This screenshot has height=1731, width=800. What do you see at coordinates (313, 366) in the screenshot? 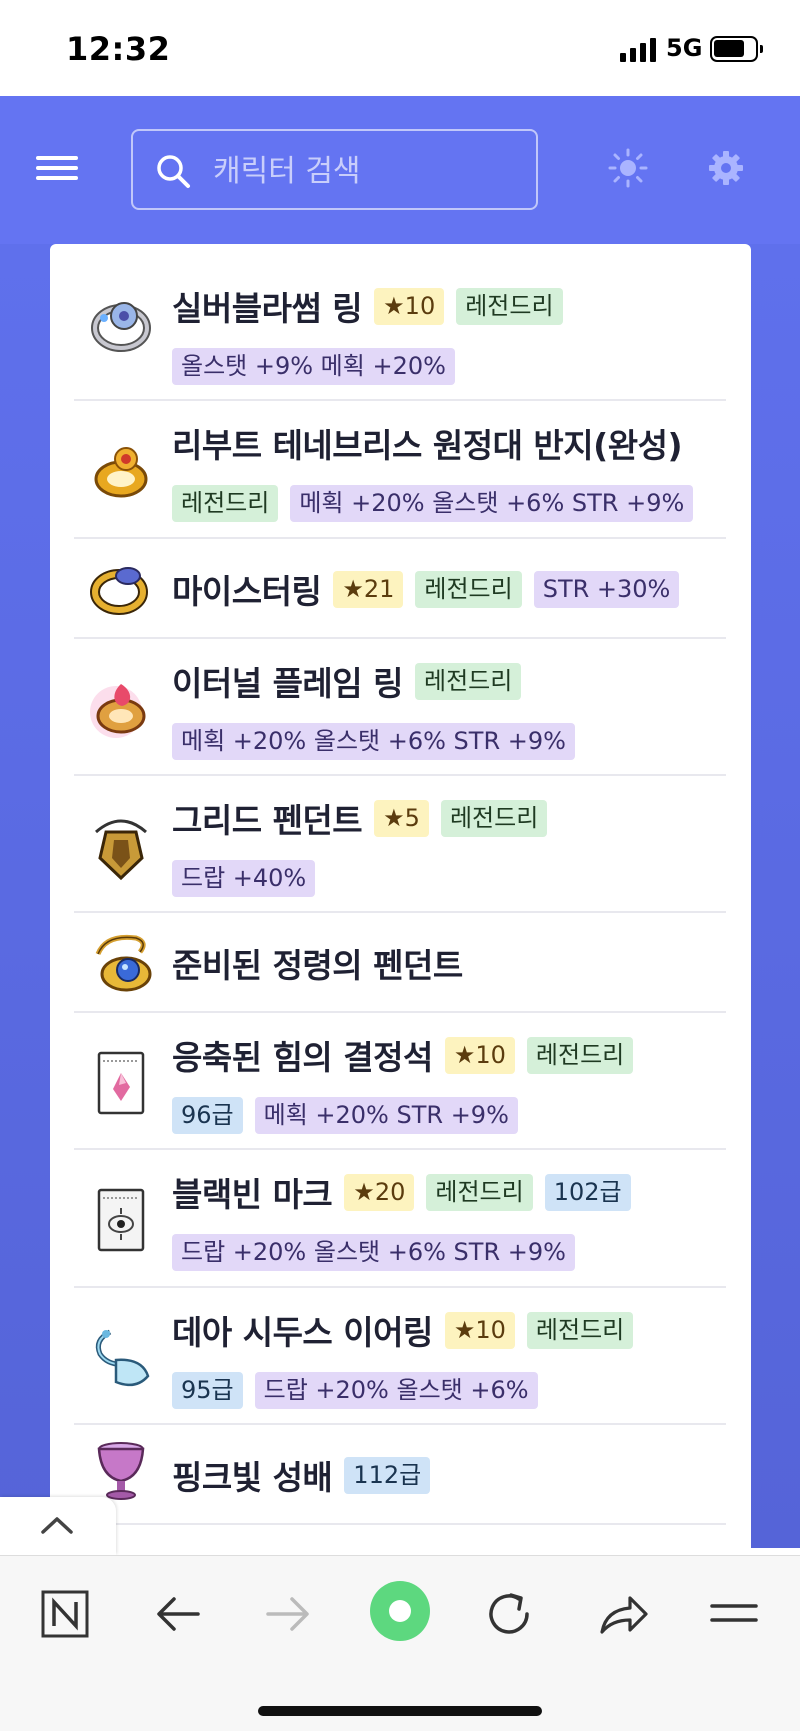
I see `potential-stat-badge: 올스탯 +9% 메획 +20%` at bounding box center [313, 366].